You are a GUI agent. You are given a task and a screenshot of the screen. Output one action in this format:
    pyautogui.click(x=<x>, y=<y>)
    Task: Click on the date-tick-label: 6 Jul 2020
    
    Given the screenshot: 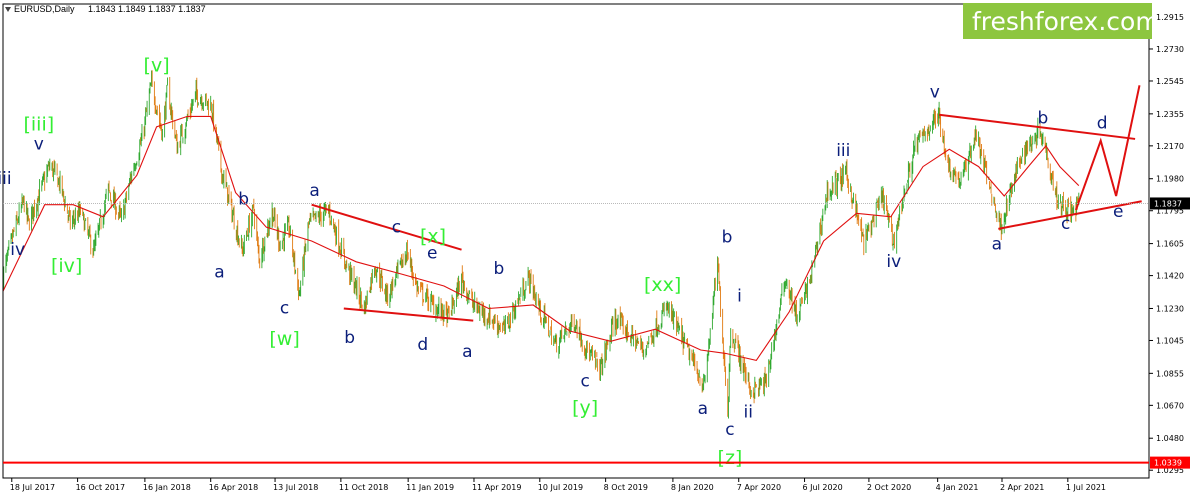 What is the action you would take?
    pyautogui.click(x=823, y=487)
    